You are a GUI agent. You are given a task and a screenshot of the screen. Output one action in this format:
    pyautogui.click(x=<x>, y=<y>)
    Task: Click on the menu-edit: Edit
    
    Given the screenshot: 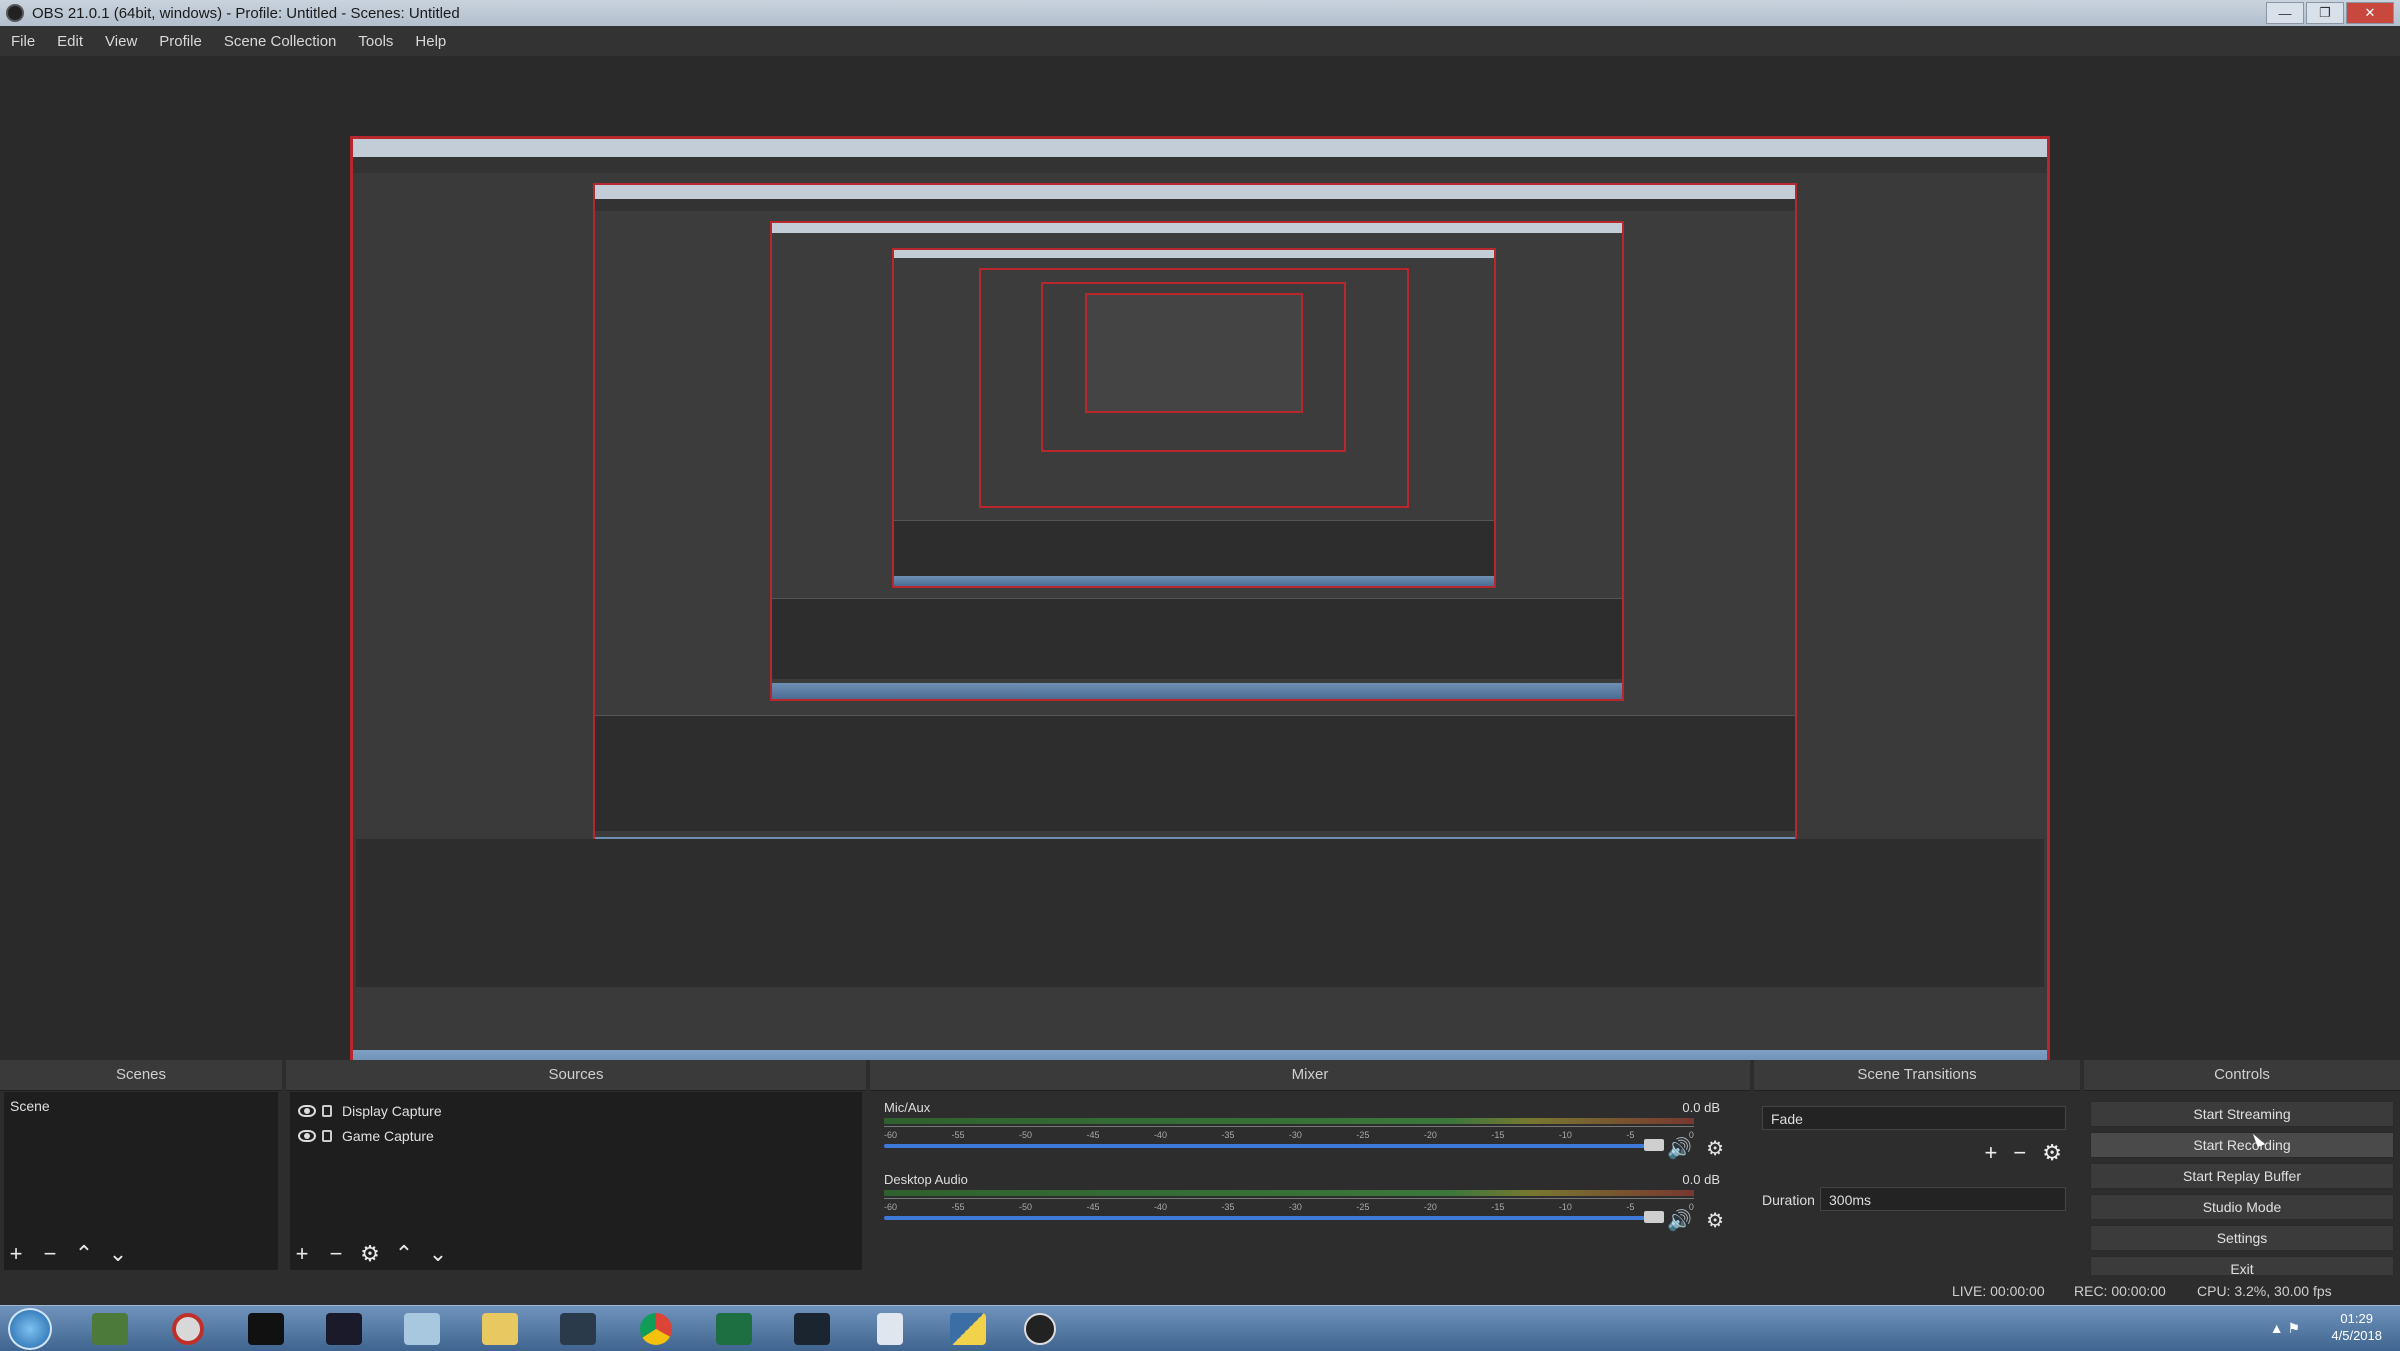 What is the action you would take?
    pyautogui.click(x=70, y=41)
    